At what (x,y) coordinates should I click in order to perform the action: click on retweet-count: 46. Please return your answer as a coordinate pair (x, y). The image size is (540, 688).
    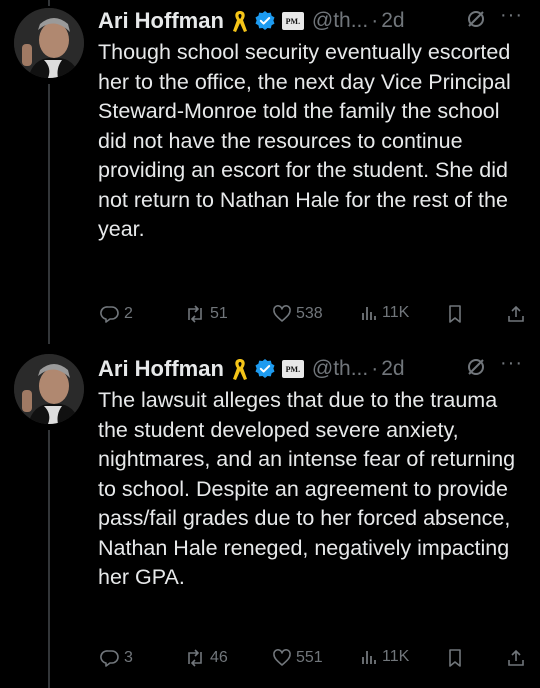
    Looking at the image, I should click on (219, 657).